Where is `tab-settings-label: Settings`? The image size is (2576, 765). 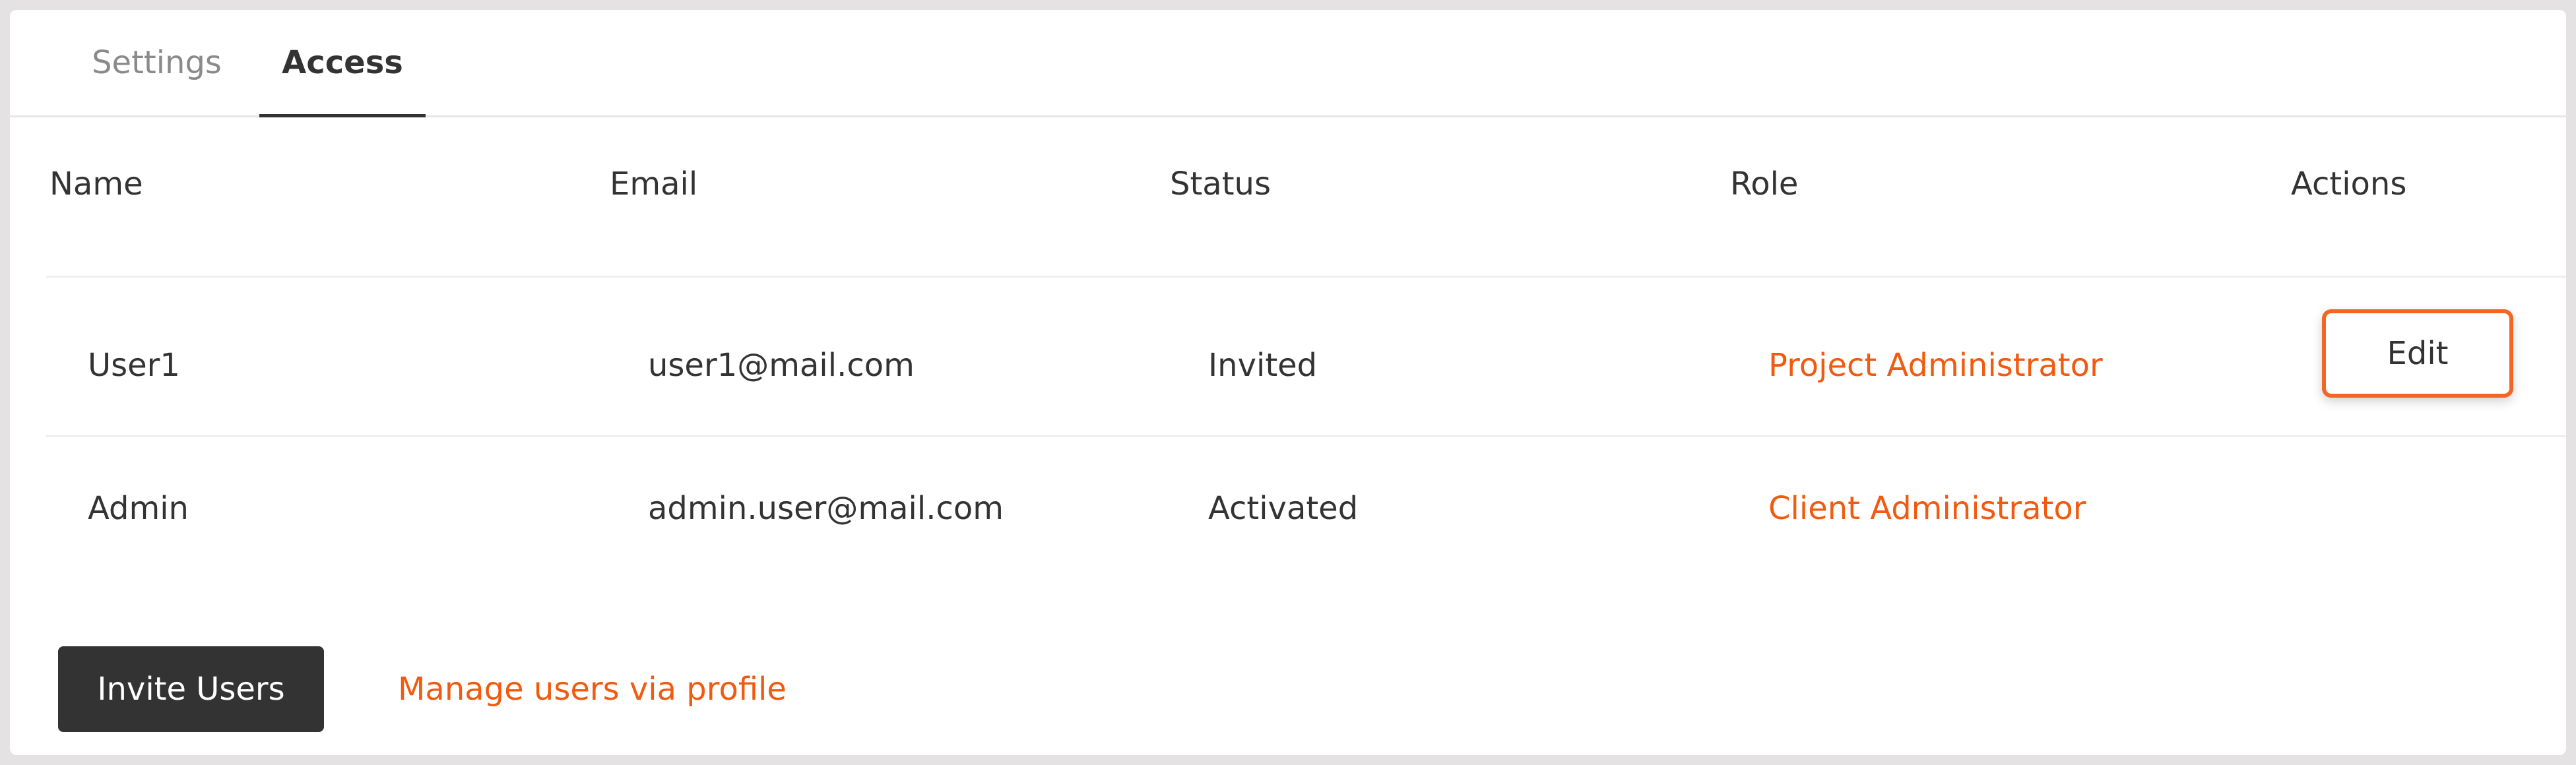 tab-settings-label: Settings is located at coordinates (157, 62).